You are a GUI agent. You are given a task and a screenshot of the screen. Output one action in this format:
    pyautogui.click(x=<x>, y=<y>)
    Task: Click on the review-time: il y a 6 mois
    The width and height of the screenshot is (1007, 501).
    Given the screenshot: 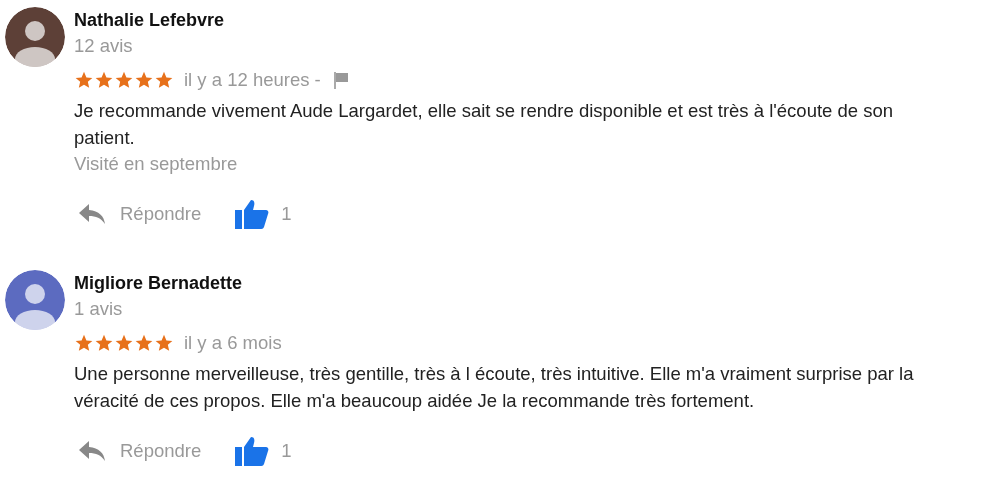 What is the action you would take?
    pyautogui.click(x=233, y=343)
    